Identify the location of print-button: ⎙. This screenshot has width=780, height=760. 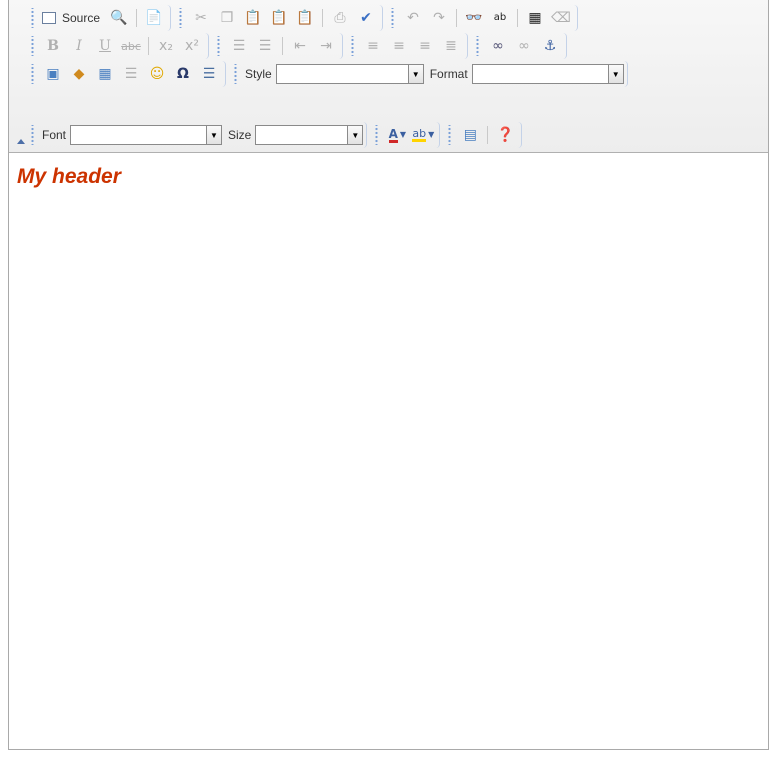
(340, 18).